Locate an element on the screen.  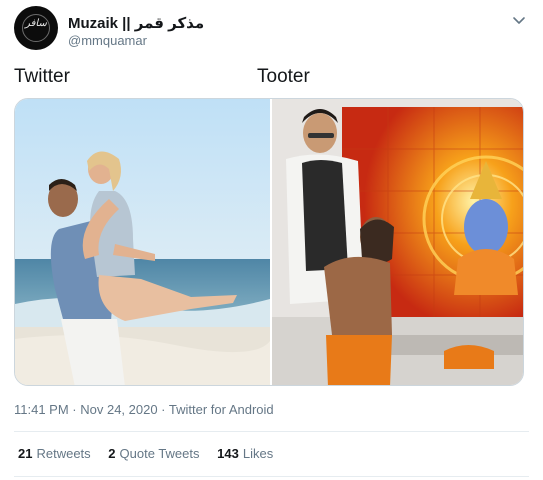
quote-tweets-stat: 2 Quote Tweets is located at coordinates (153, 453).